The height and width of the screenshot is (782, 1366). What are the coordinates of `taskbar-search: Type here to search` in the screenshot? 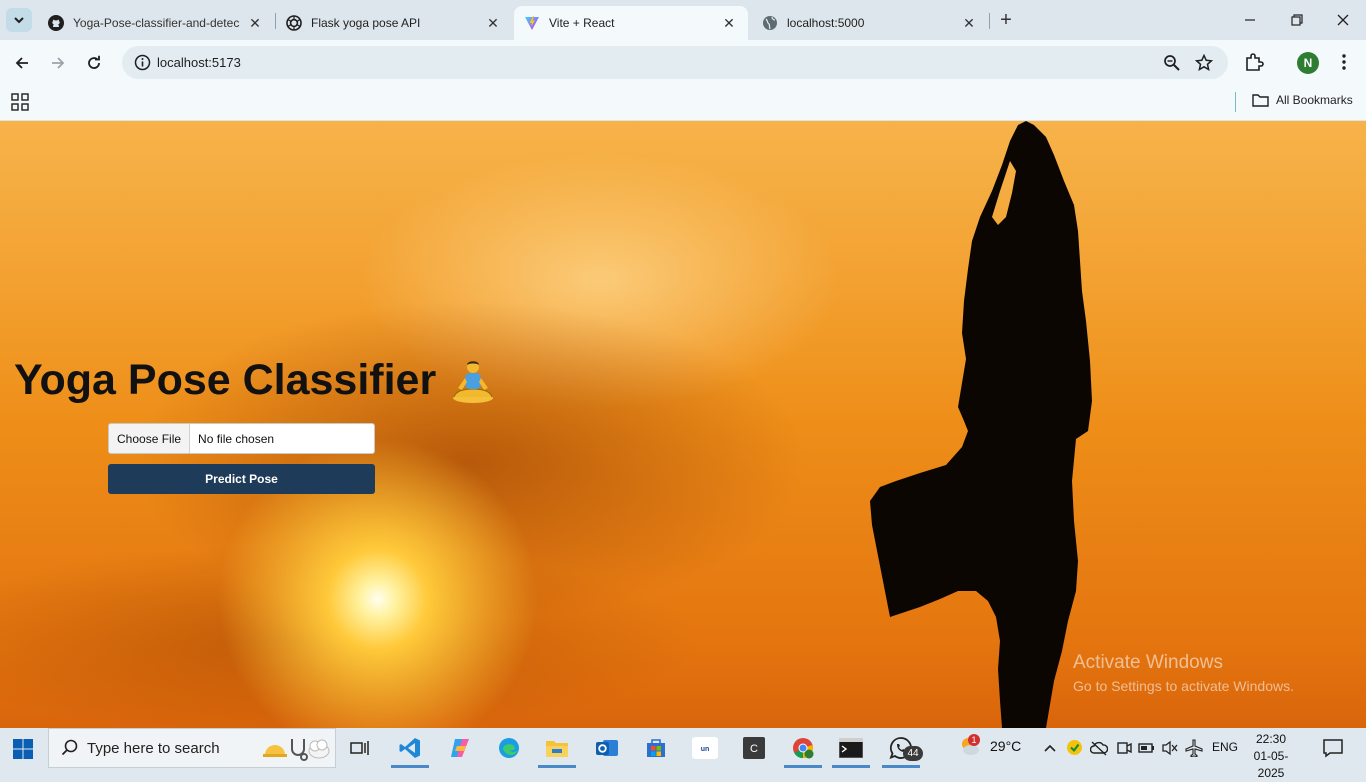 It's located at (192, 748).